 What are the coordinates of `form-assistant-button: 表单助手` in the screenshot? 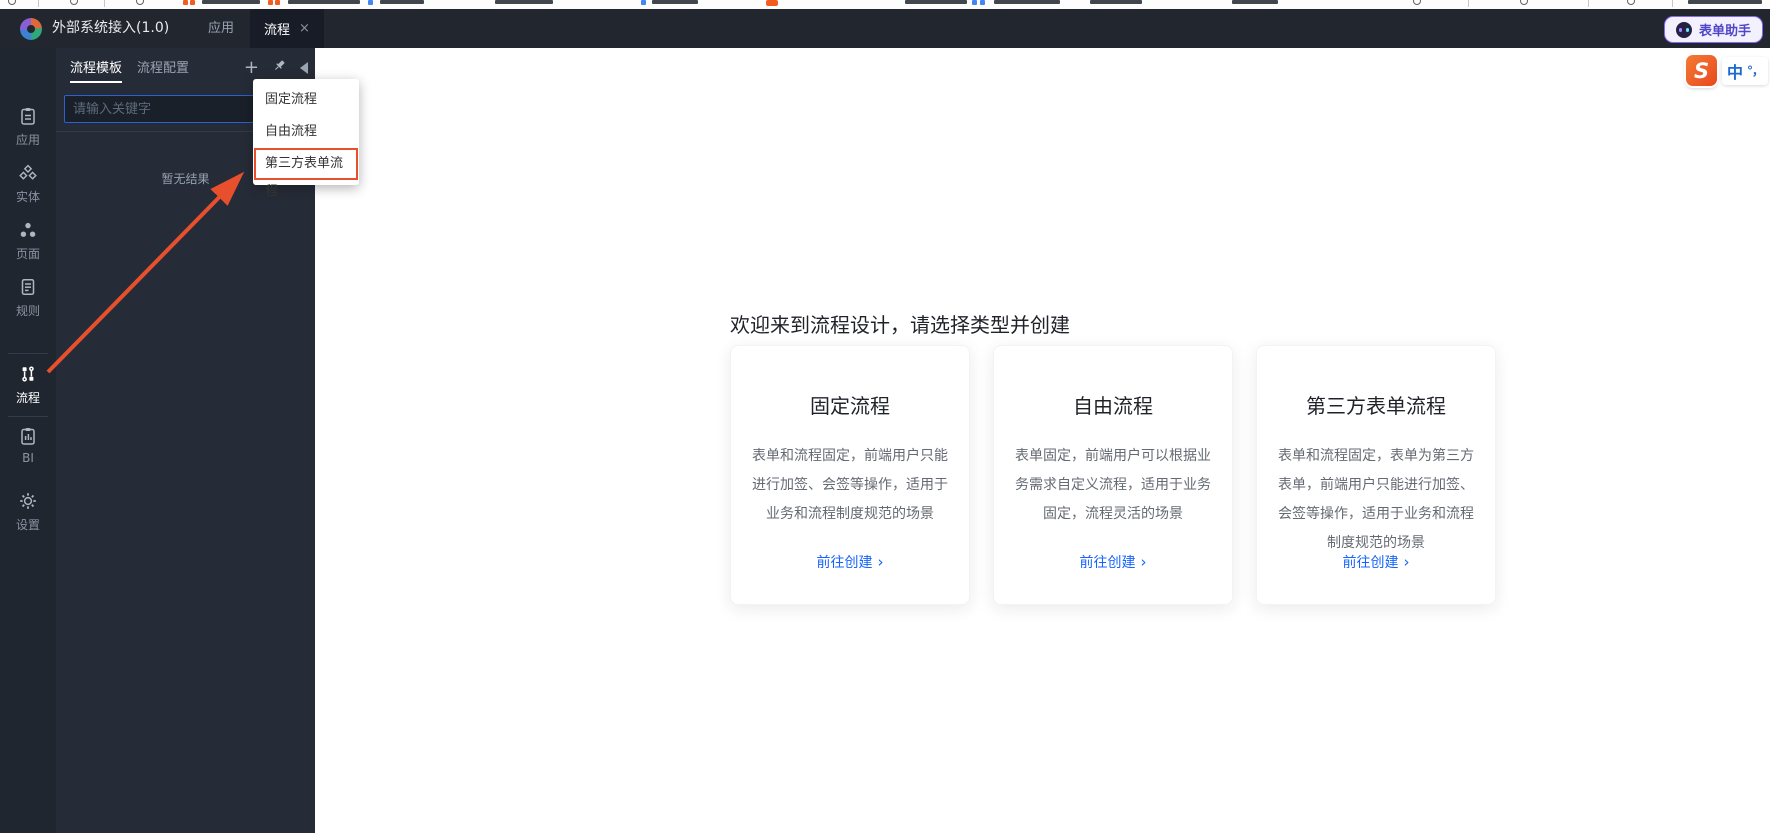 It's located at (1714, 29).